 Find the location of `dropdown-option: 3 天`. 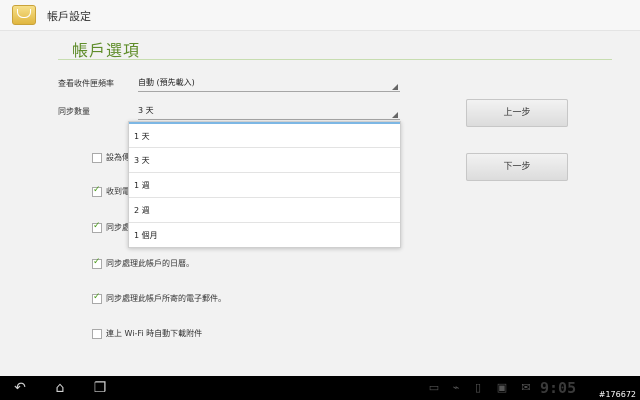

dropdown-option: 3 天 is located at coordinates (264, 160).